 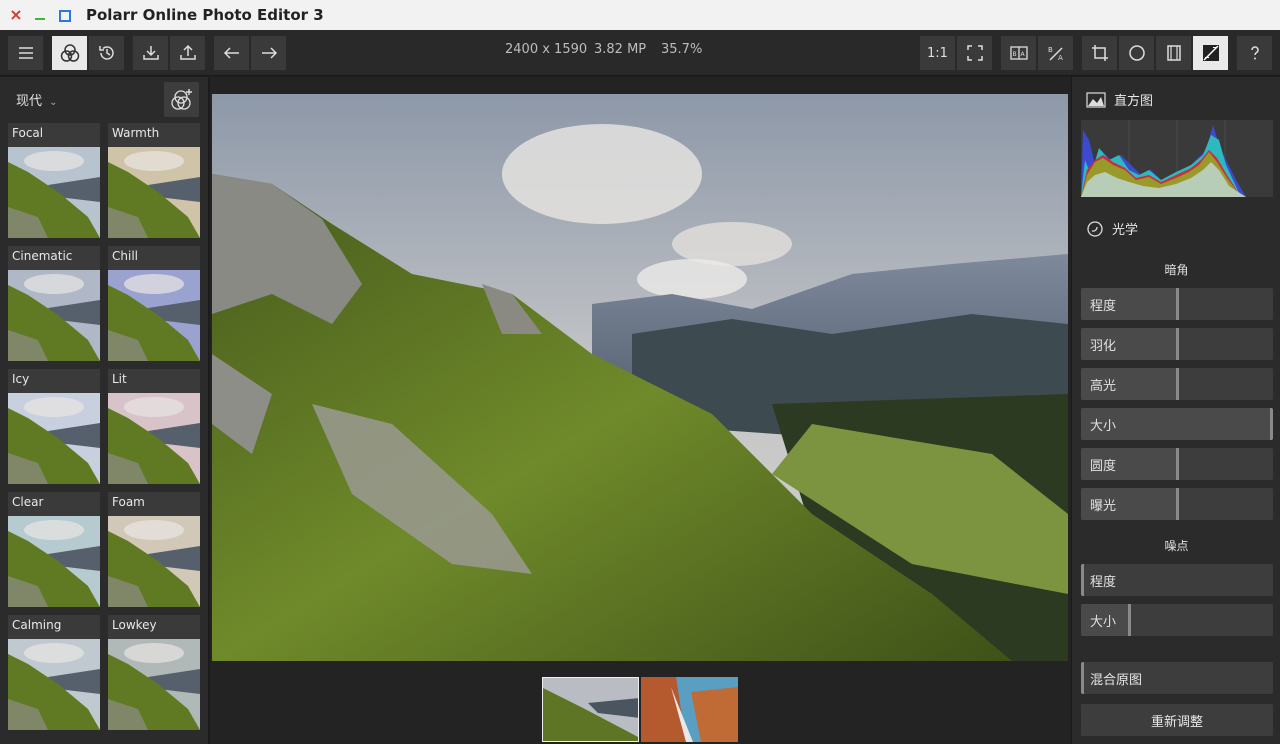 I want to click on slider-label: 羽化, so click(x=1103, y=346).